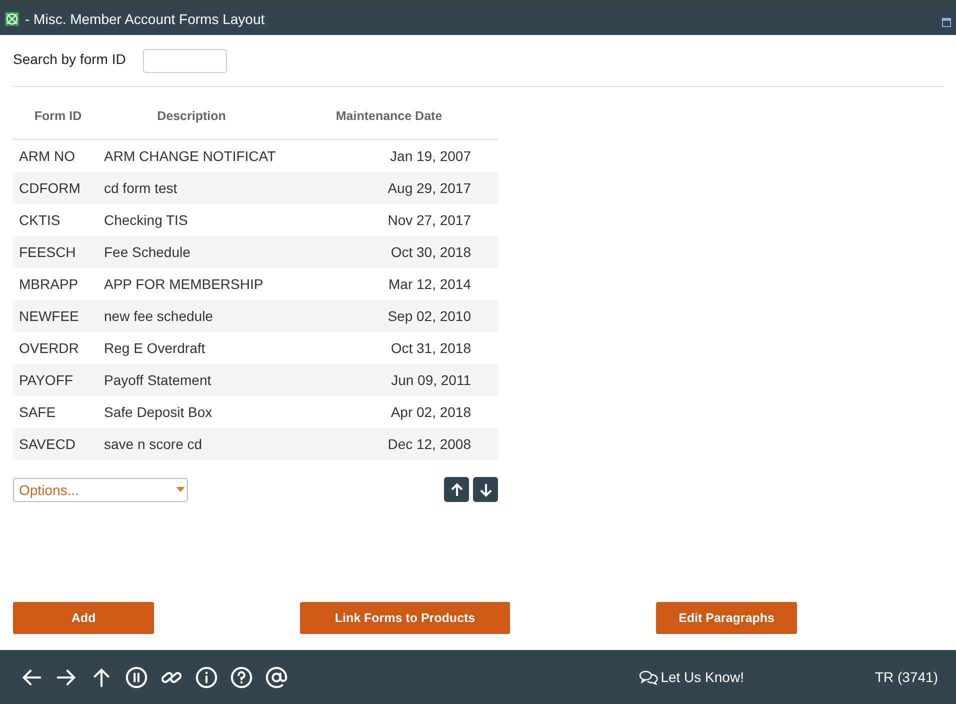 The height and width of the screenshot is (704, 956). I want to click on table-cell: Fee Schedule, so click(191, 252).